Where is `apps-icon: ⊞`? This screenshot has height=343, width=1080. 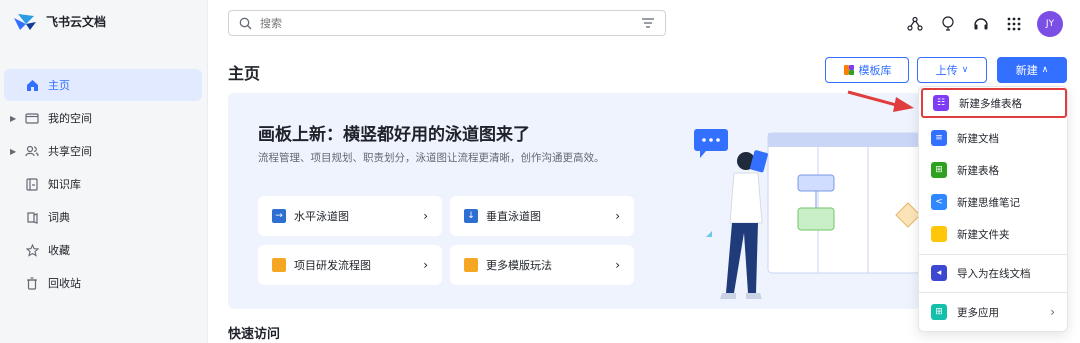
apps-icon: ⊞ is located at coordinates (939, 312).